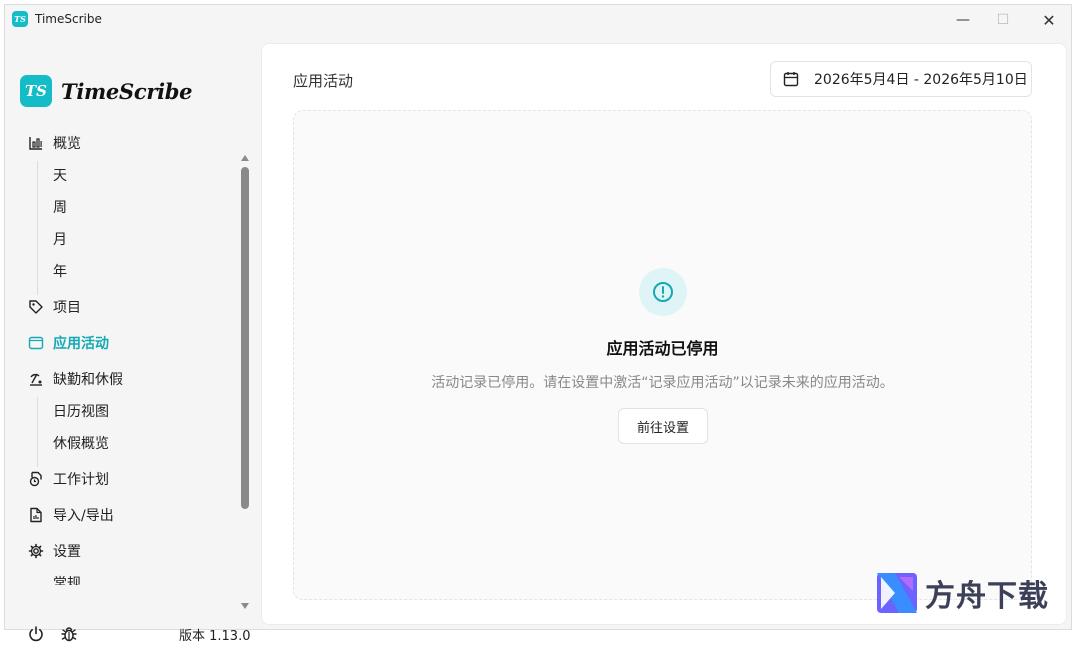 This screenshot has width=1076, height=645. Describe the element at coordinates (60, 207) in the screenshot. I see `sidebar-item-week: 周` at that location.